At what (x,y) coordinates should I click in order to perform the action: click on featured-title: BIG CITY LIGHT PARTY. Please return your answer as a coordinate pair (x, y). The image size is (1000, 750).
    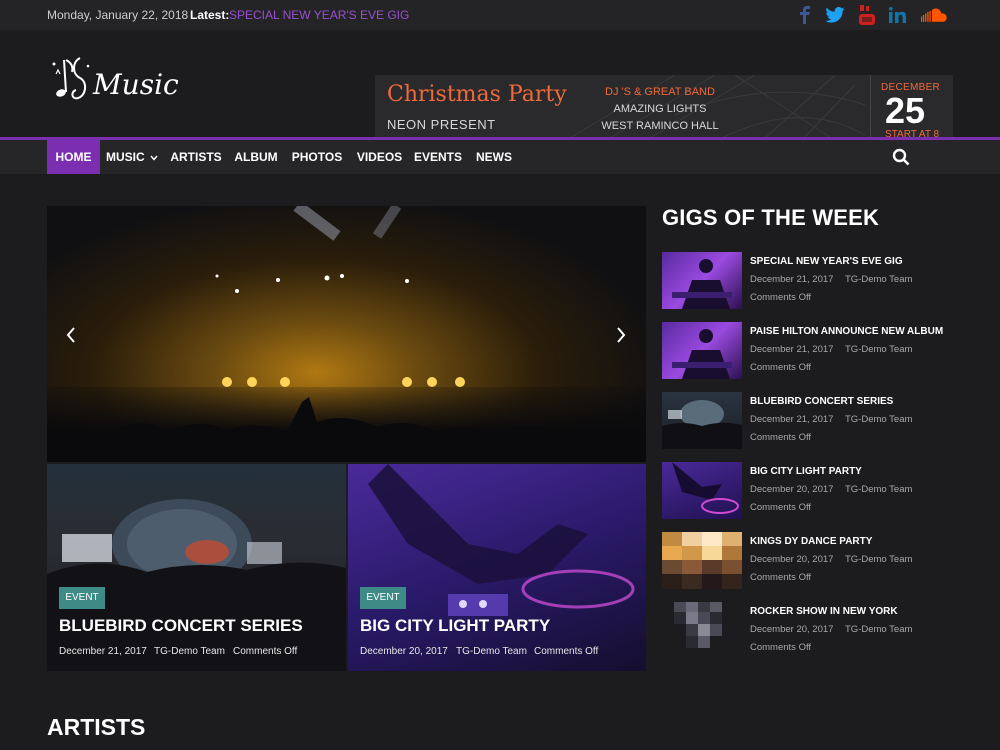
    Looking at the image, I should click on (455, 626).